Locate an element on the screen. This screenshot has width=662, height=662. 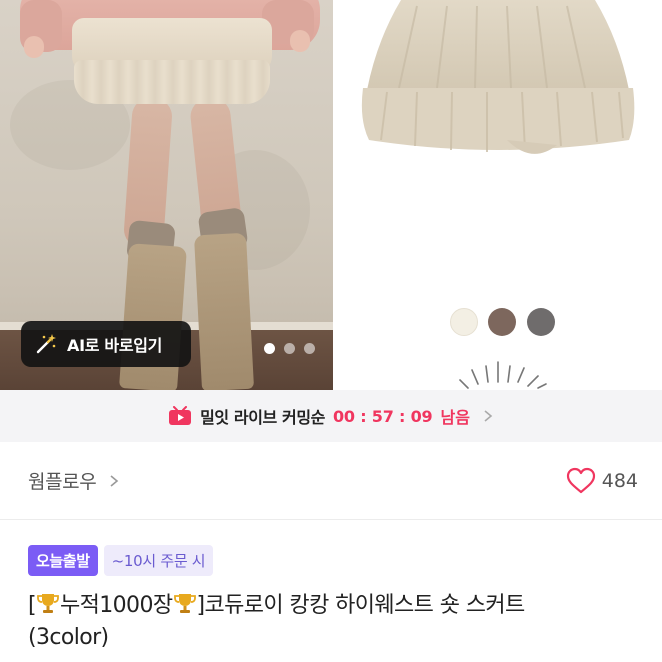
like-count: 484 is located at coordinates (619, 480).